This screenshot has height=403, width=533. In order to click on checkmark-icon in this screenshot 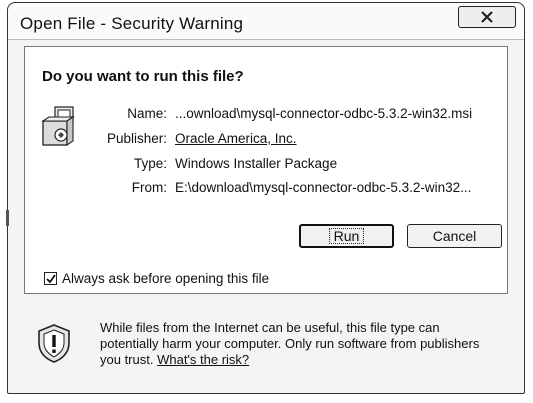, I will do `click(50, 278)`.